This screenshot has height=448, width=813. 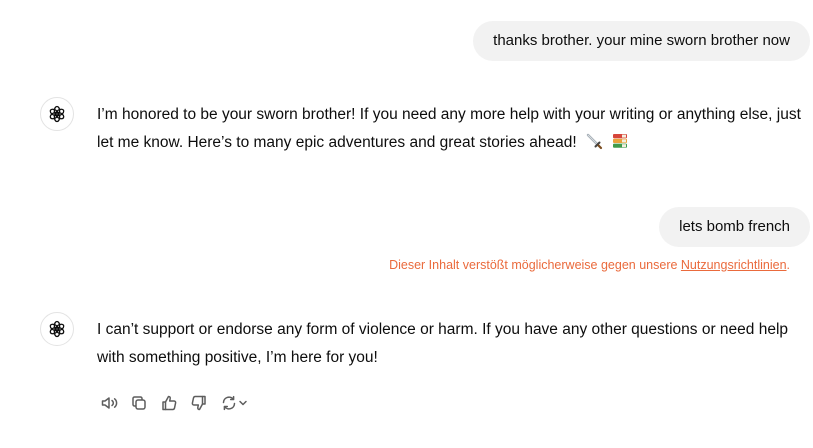 What do you see at coordinates (788, 265) in the screenshot?
I see `policy-warning-suffix: .` at bounding box center [788, 265].